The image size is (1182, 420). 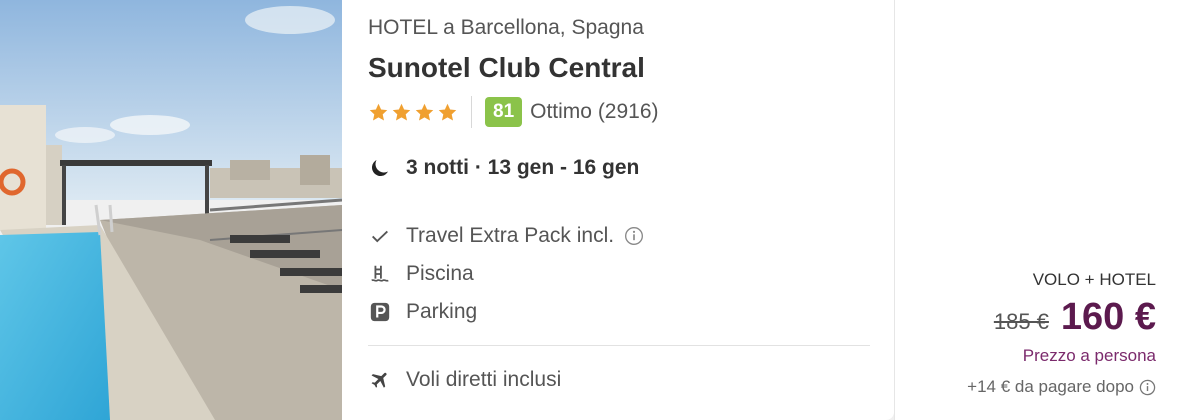 What do you see at coordinates (380, 168) in the screenshot?
I see `moon-icon` at bounding box center [380, 168].